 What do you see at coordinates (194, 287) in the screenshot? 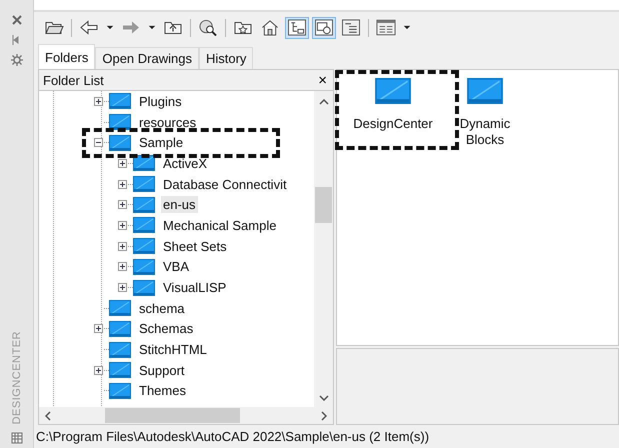
I see `tree-item: VisualLISP` at bounding box center [194, 287].